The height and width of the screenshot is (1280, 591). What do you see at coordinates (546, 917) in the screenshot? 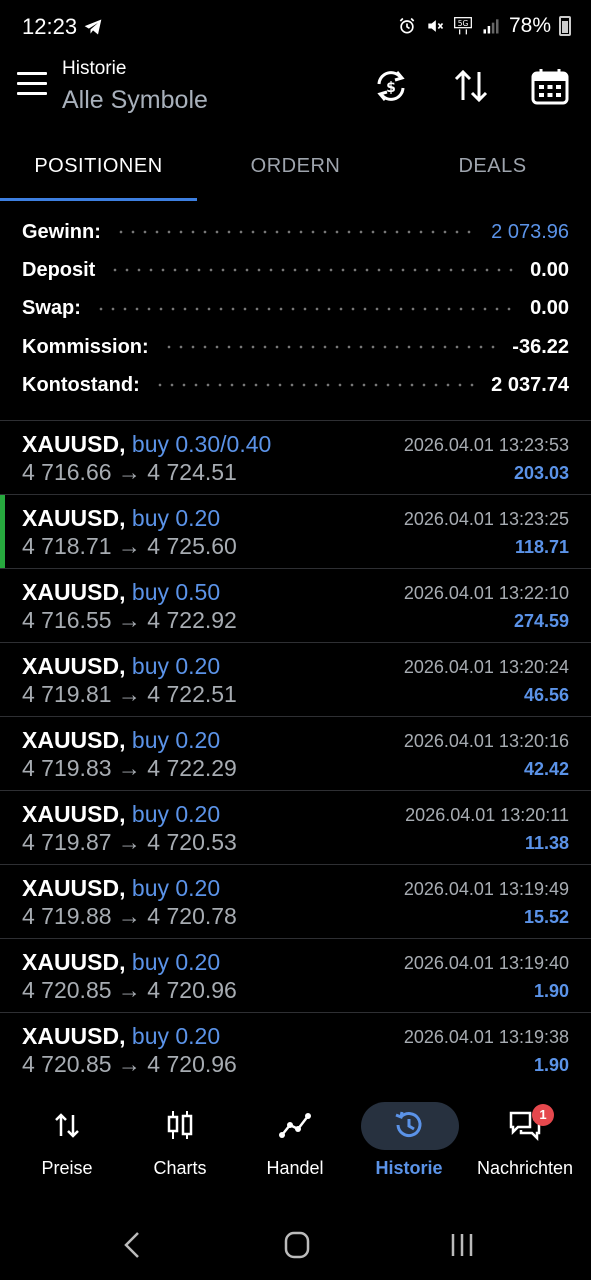
I see `position-profit: 15.52` at bounding box center [546, 917].